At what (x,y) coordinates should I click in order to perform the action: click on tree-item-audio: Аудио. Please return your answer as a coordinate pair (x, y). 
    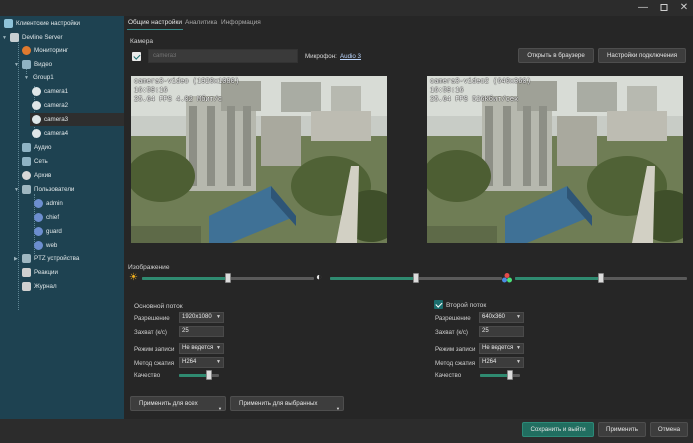
    Looking at the image, I should click on (36, 147).